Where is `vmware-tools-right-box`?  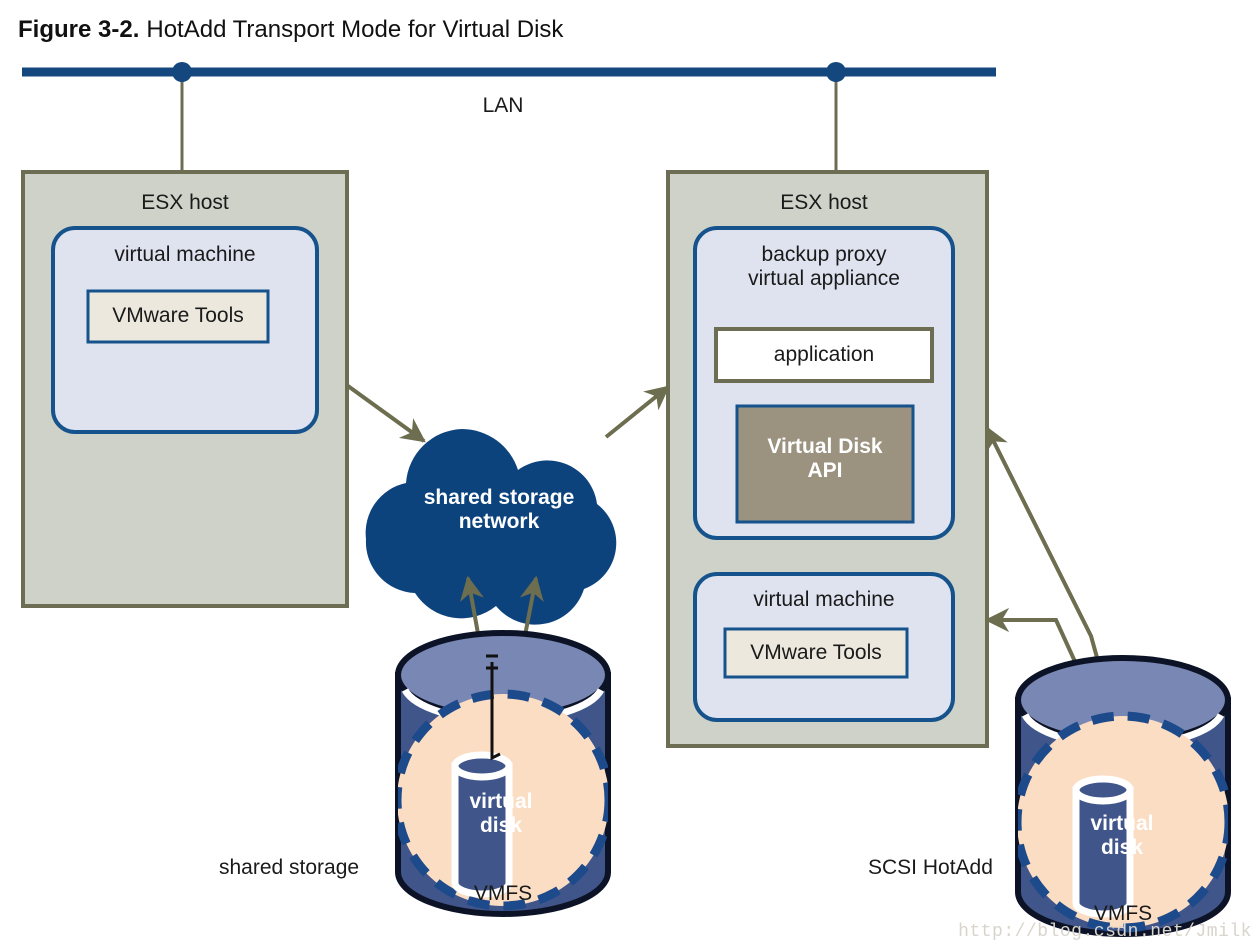 vmware-tools-right-box is located at coordinates (816, 653).